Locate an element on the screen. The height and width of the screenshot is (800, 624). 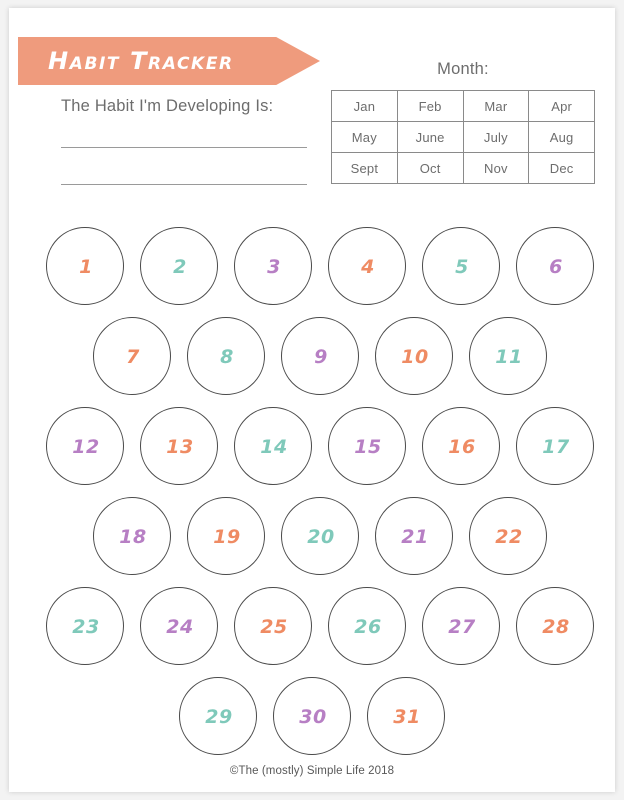
day-circle-29: 29 is located at coordinates (218, 716).